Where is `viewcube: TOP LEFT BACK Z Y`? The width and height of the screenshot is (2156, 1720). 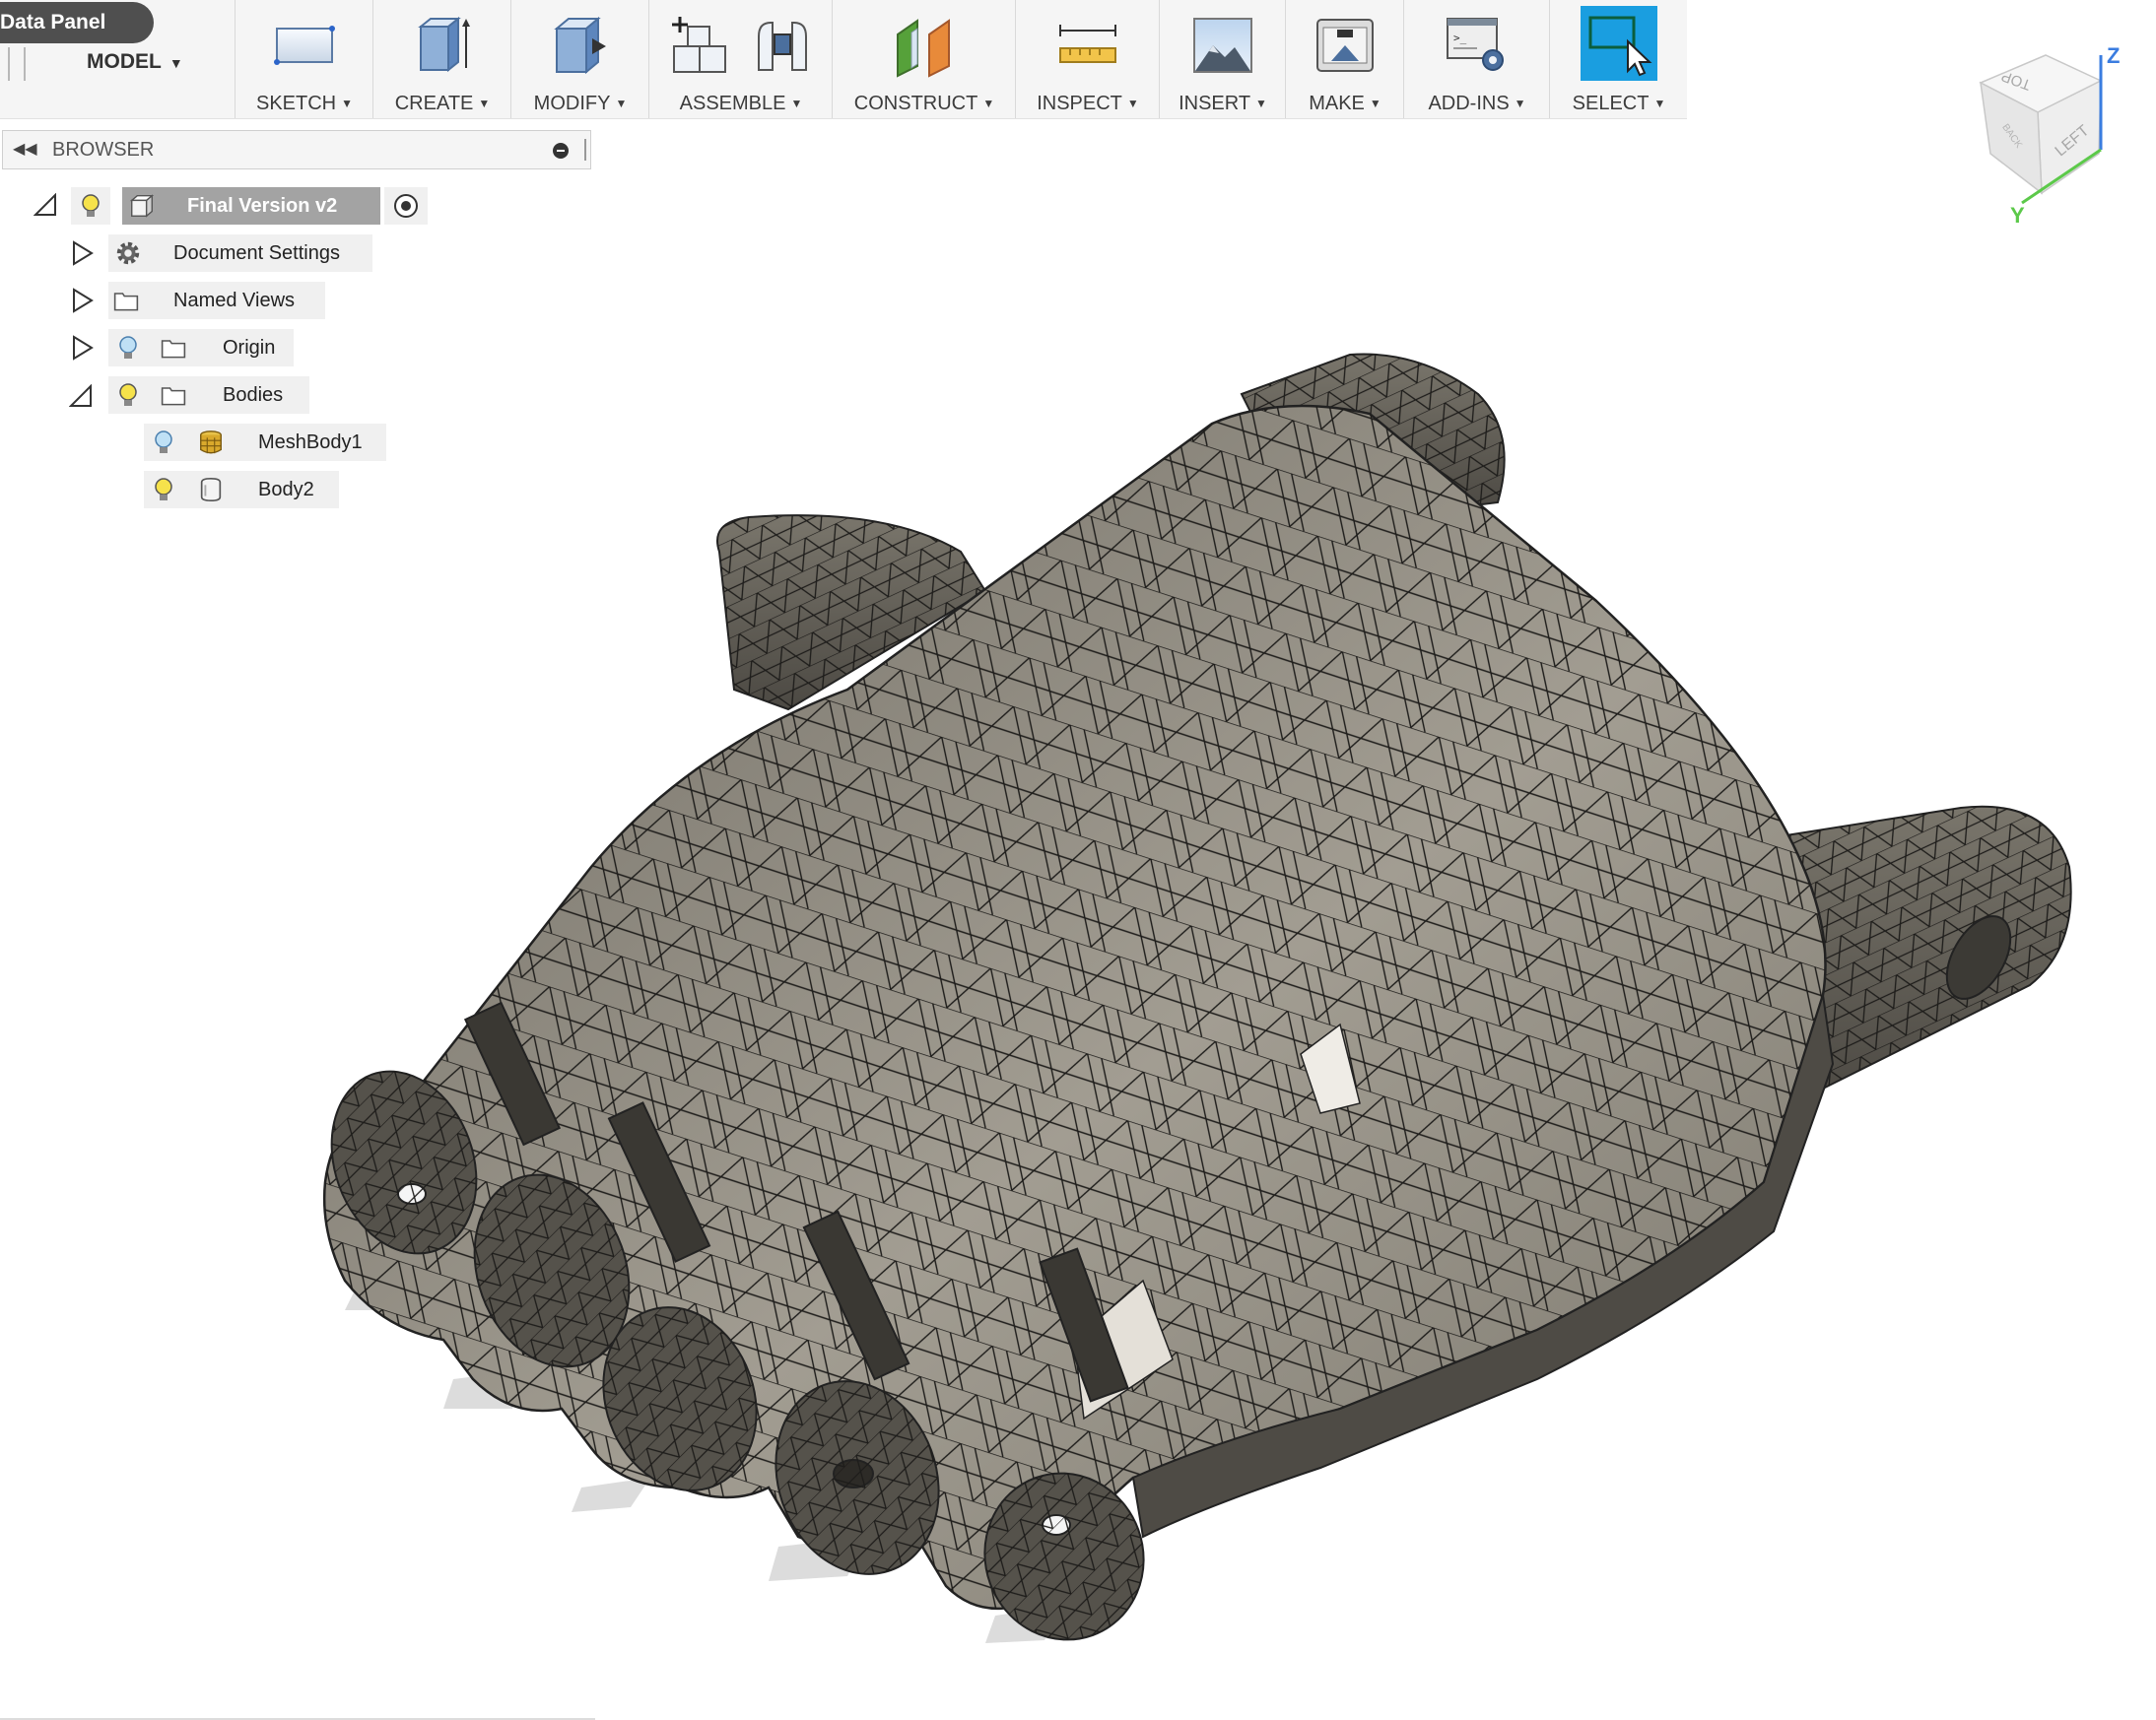 viewcube: TOP LEFT BACK Z Y is located at coordinates (2050, 133).